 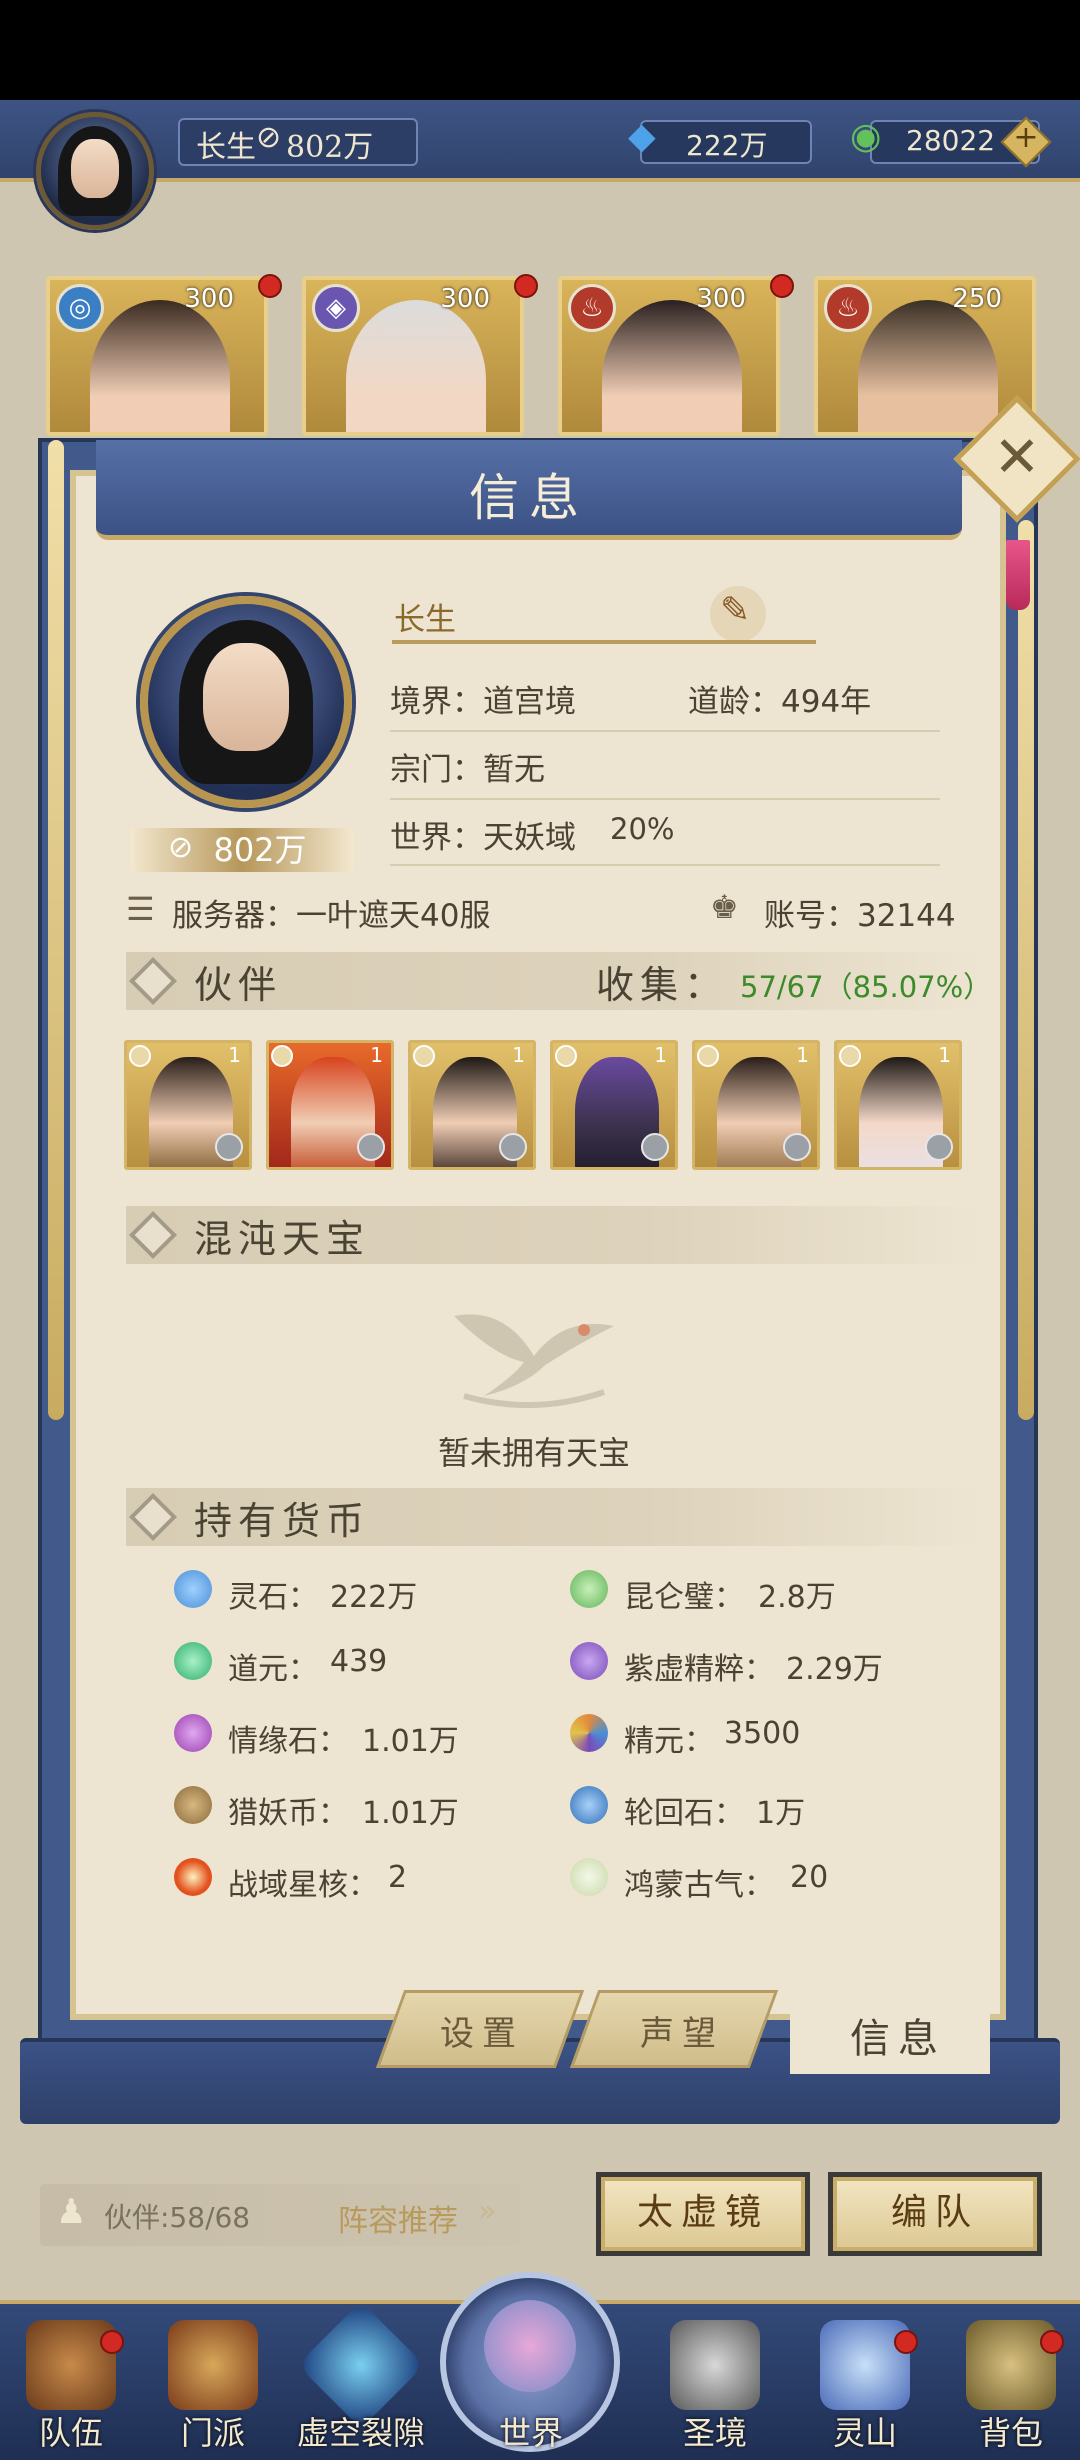 What do you see at coordinates (684, 1597) in the screenshot?
I see `currency-label: 昆仑璧：` at bounding box center [684, 1597].